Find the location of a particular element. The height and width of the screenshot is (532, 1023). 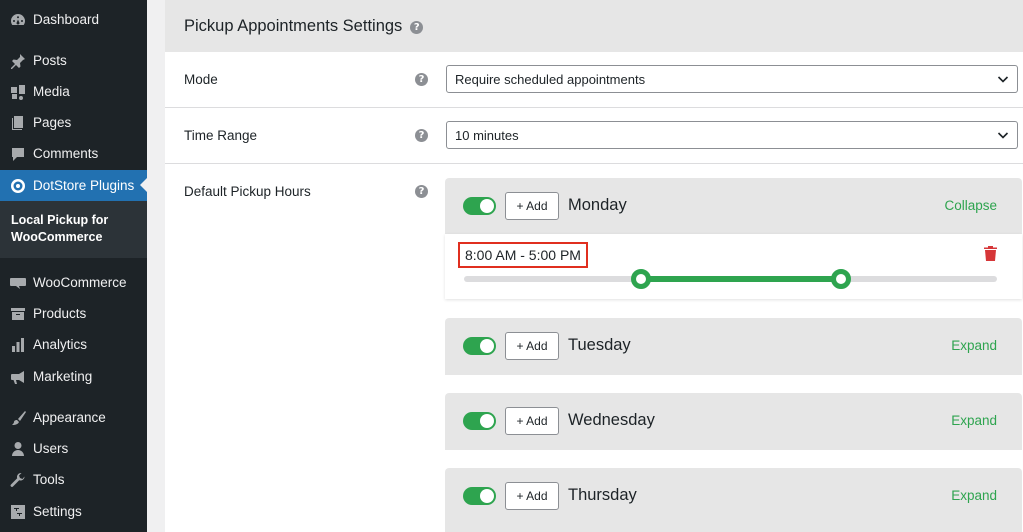

menu-media: Media is located at coordinates (73, 91).